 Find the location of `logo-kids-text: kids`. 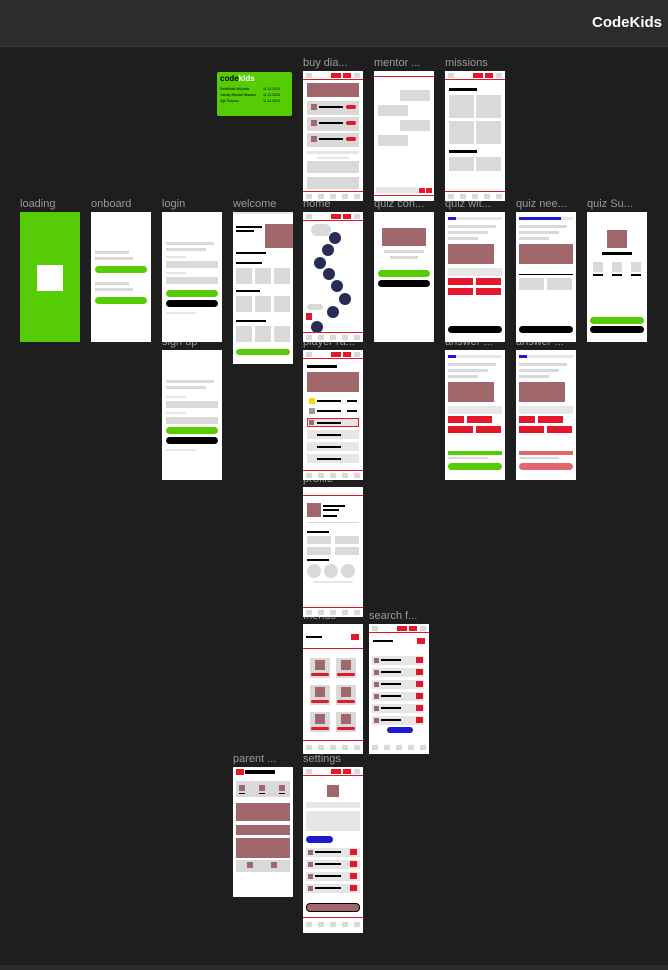

logo-kids-text: kids is located at coordinates (246, 78).